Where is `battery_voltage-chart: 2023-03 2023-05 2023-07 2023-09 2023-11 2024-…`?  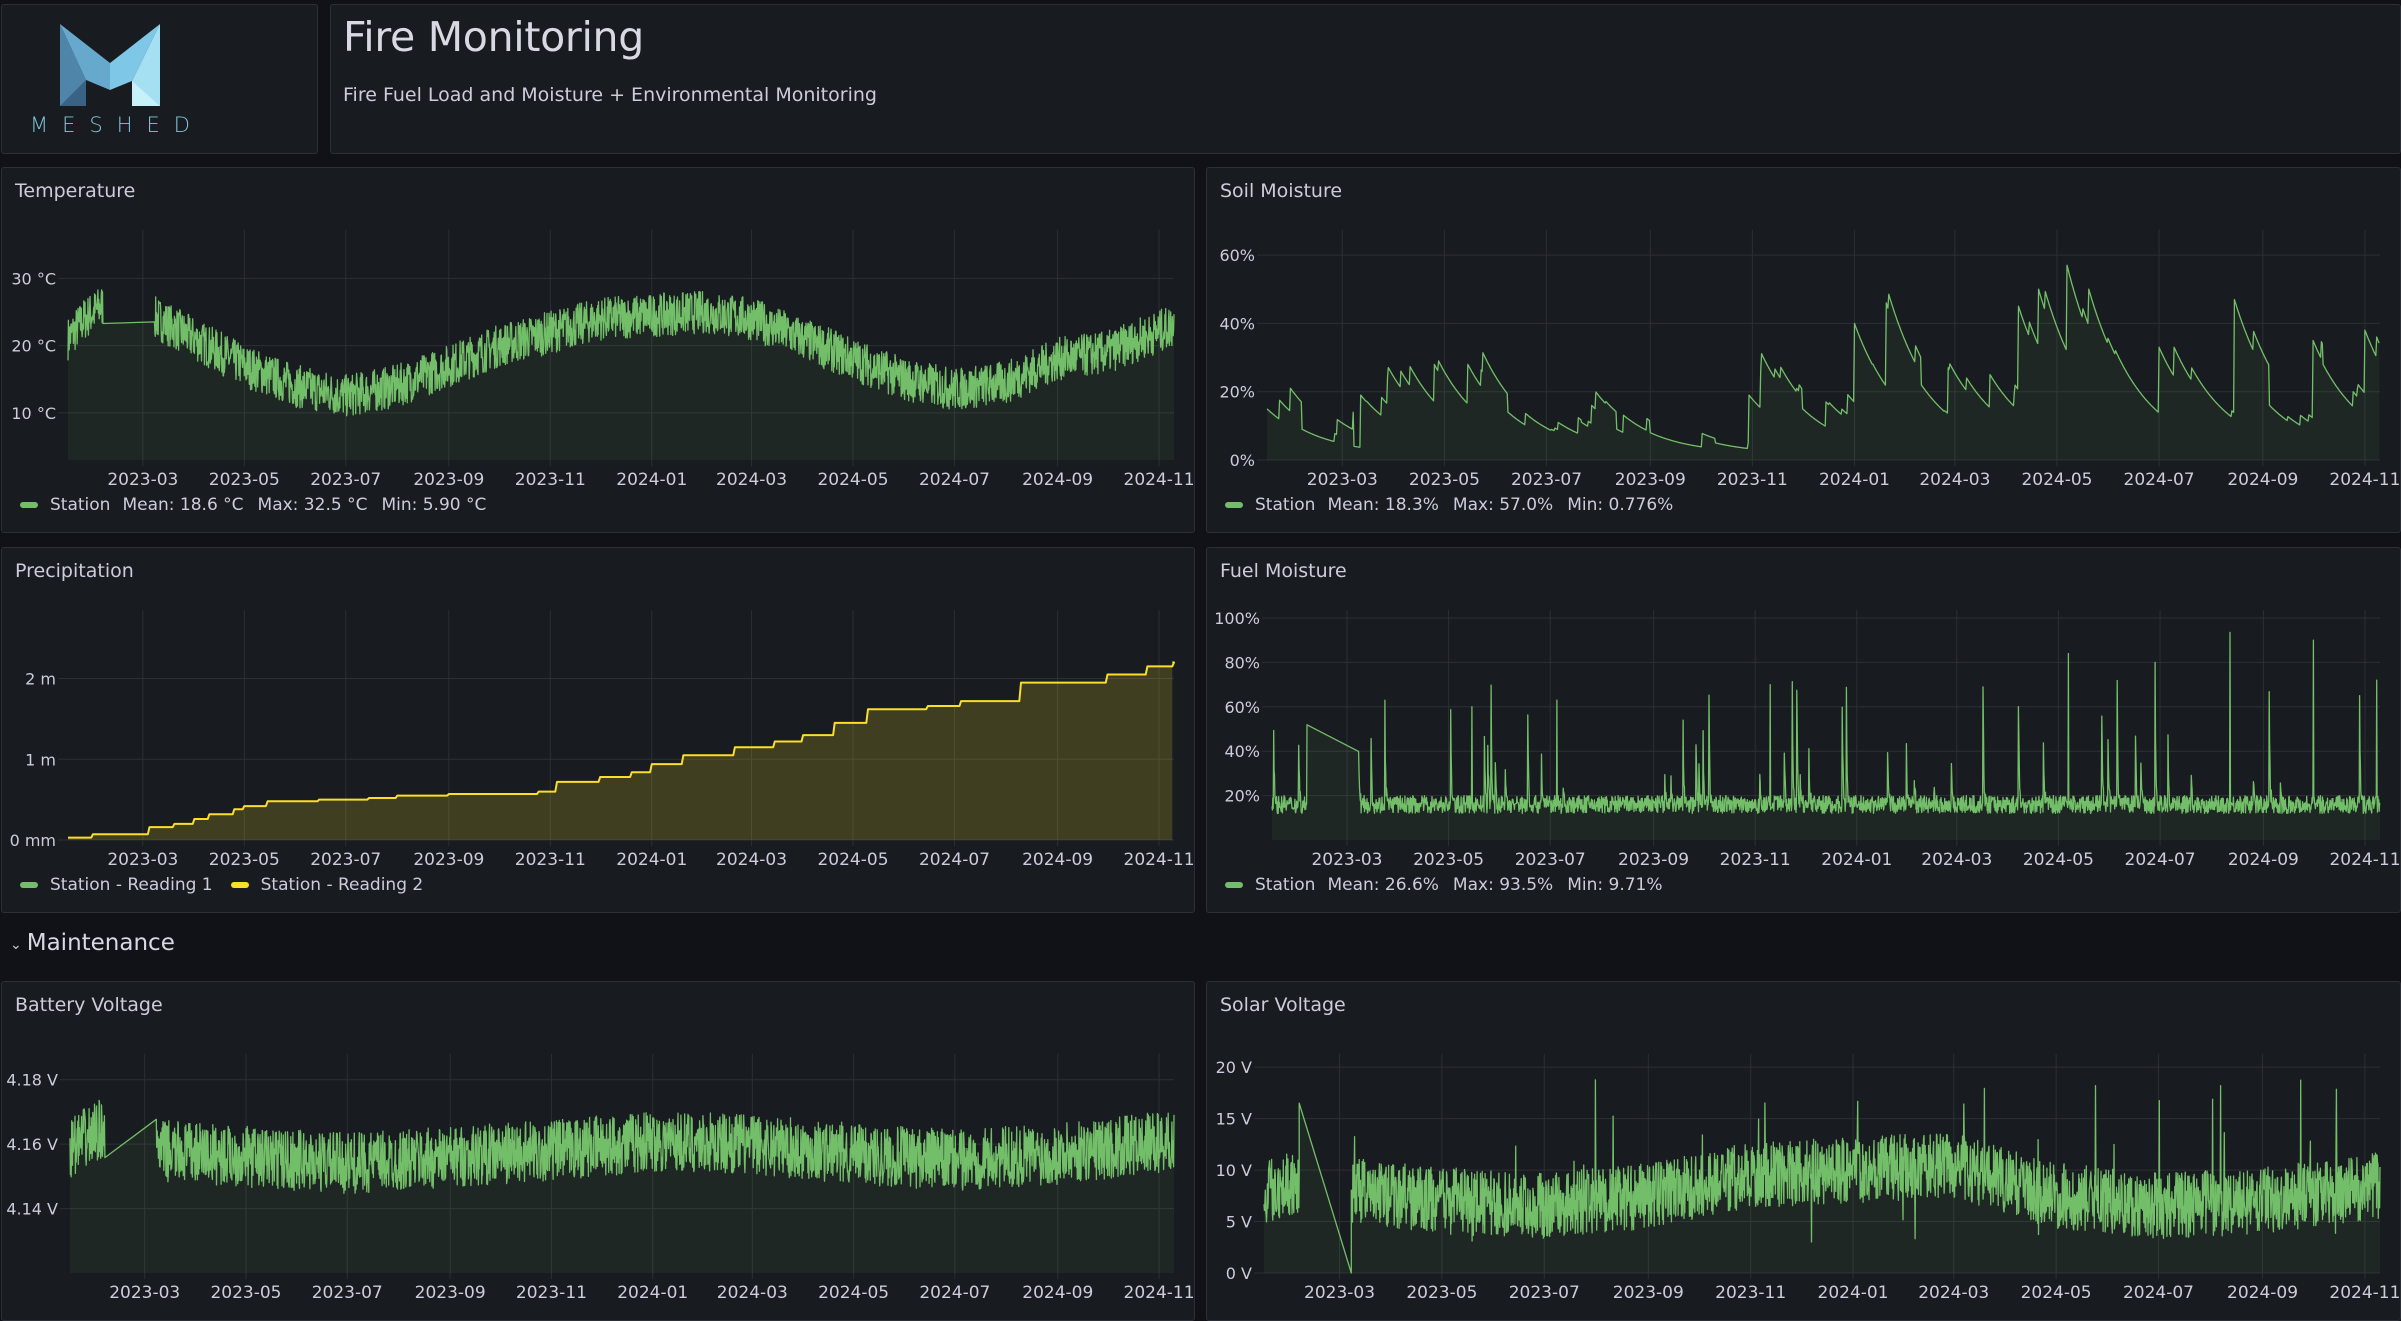
battery_voltage-chart: 2023-03 2023-05 2023-07 2023-09 2023-11 2024-… is located at coordinates (598, 1151).